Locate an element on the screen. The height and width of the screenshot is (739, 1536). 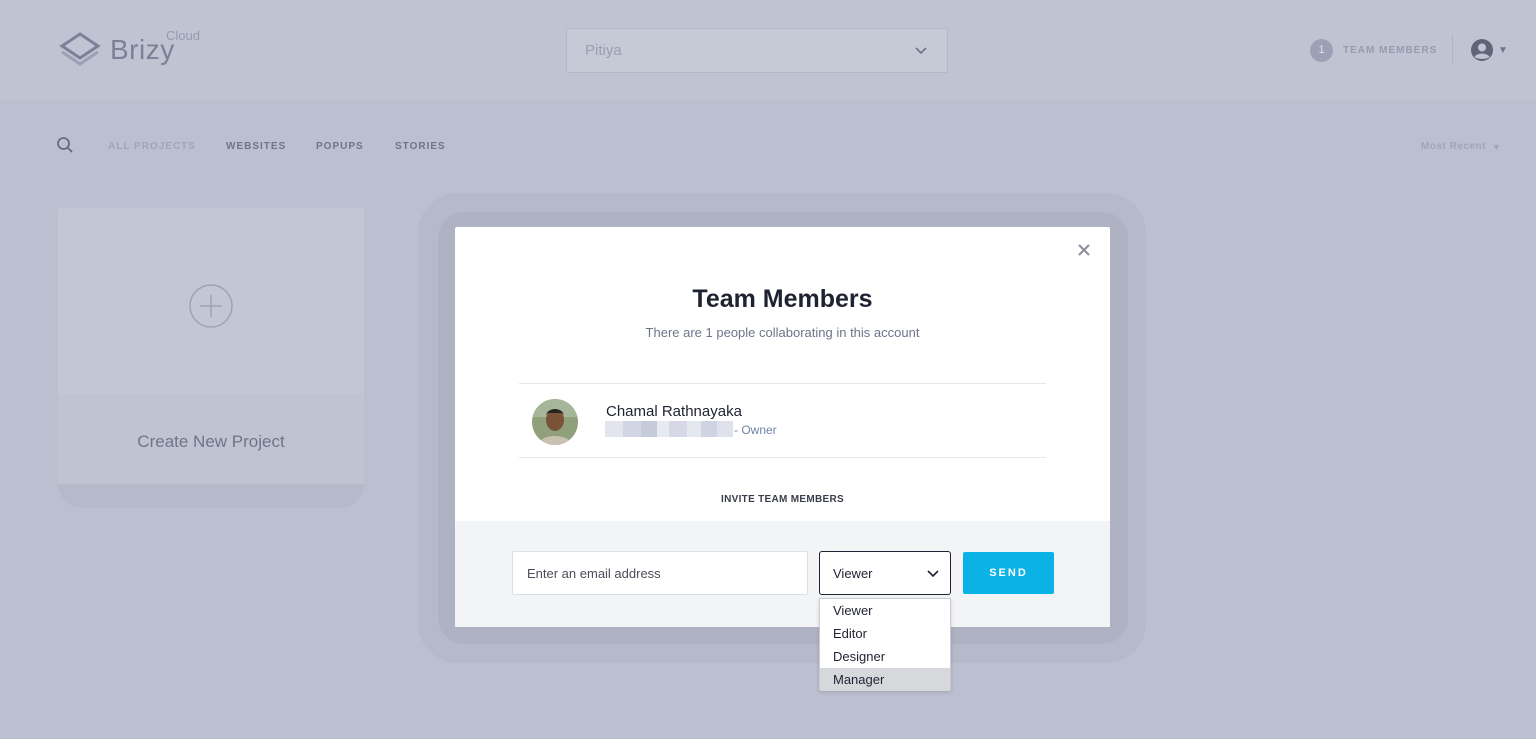
role-option-manager: Manager is located at coordinates (885, 679).